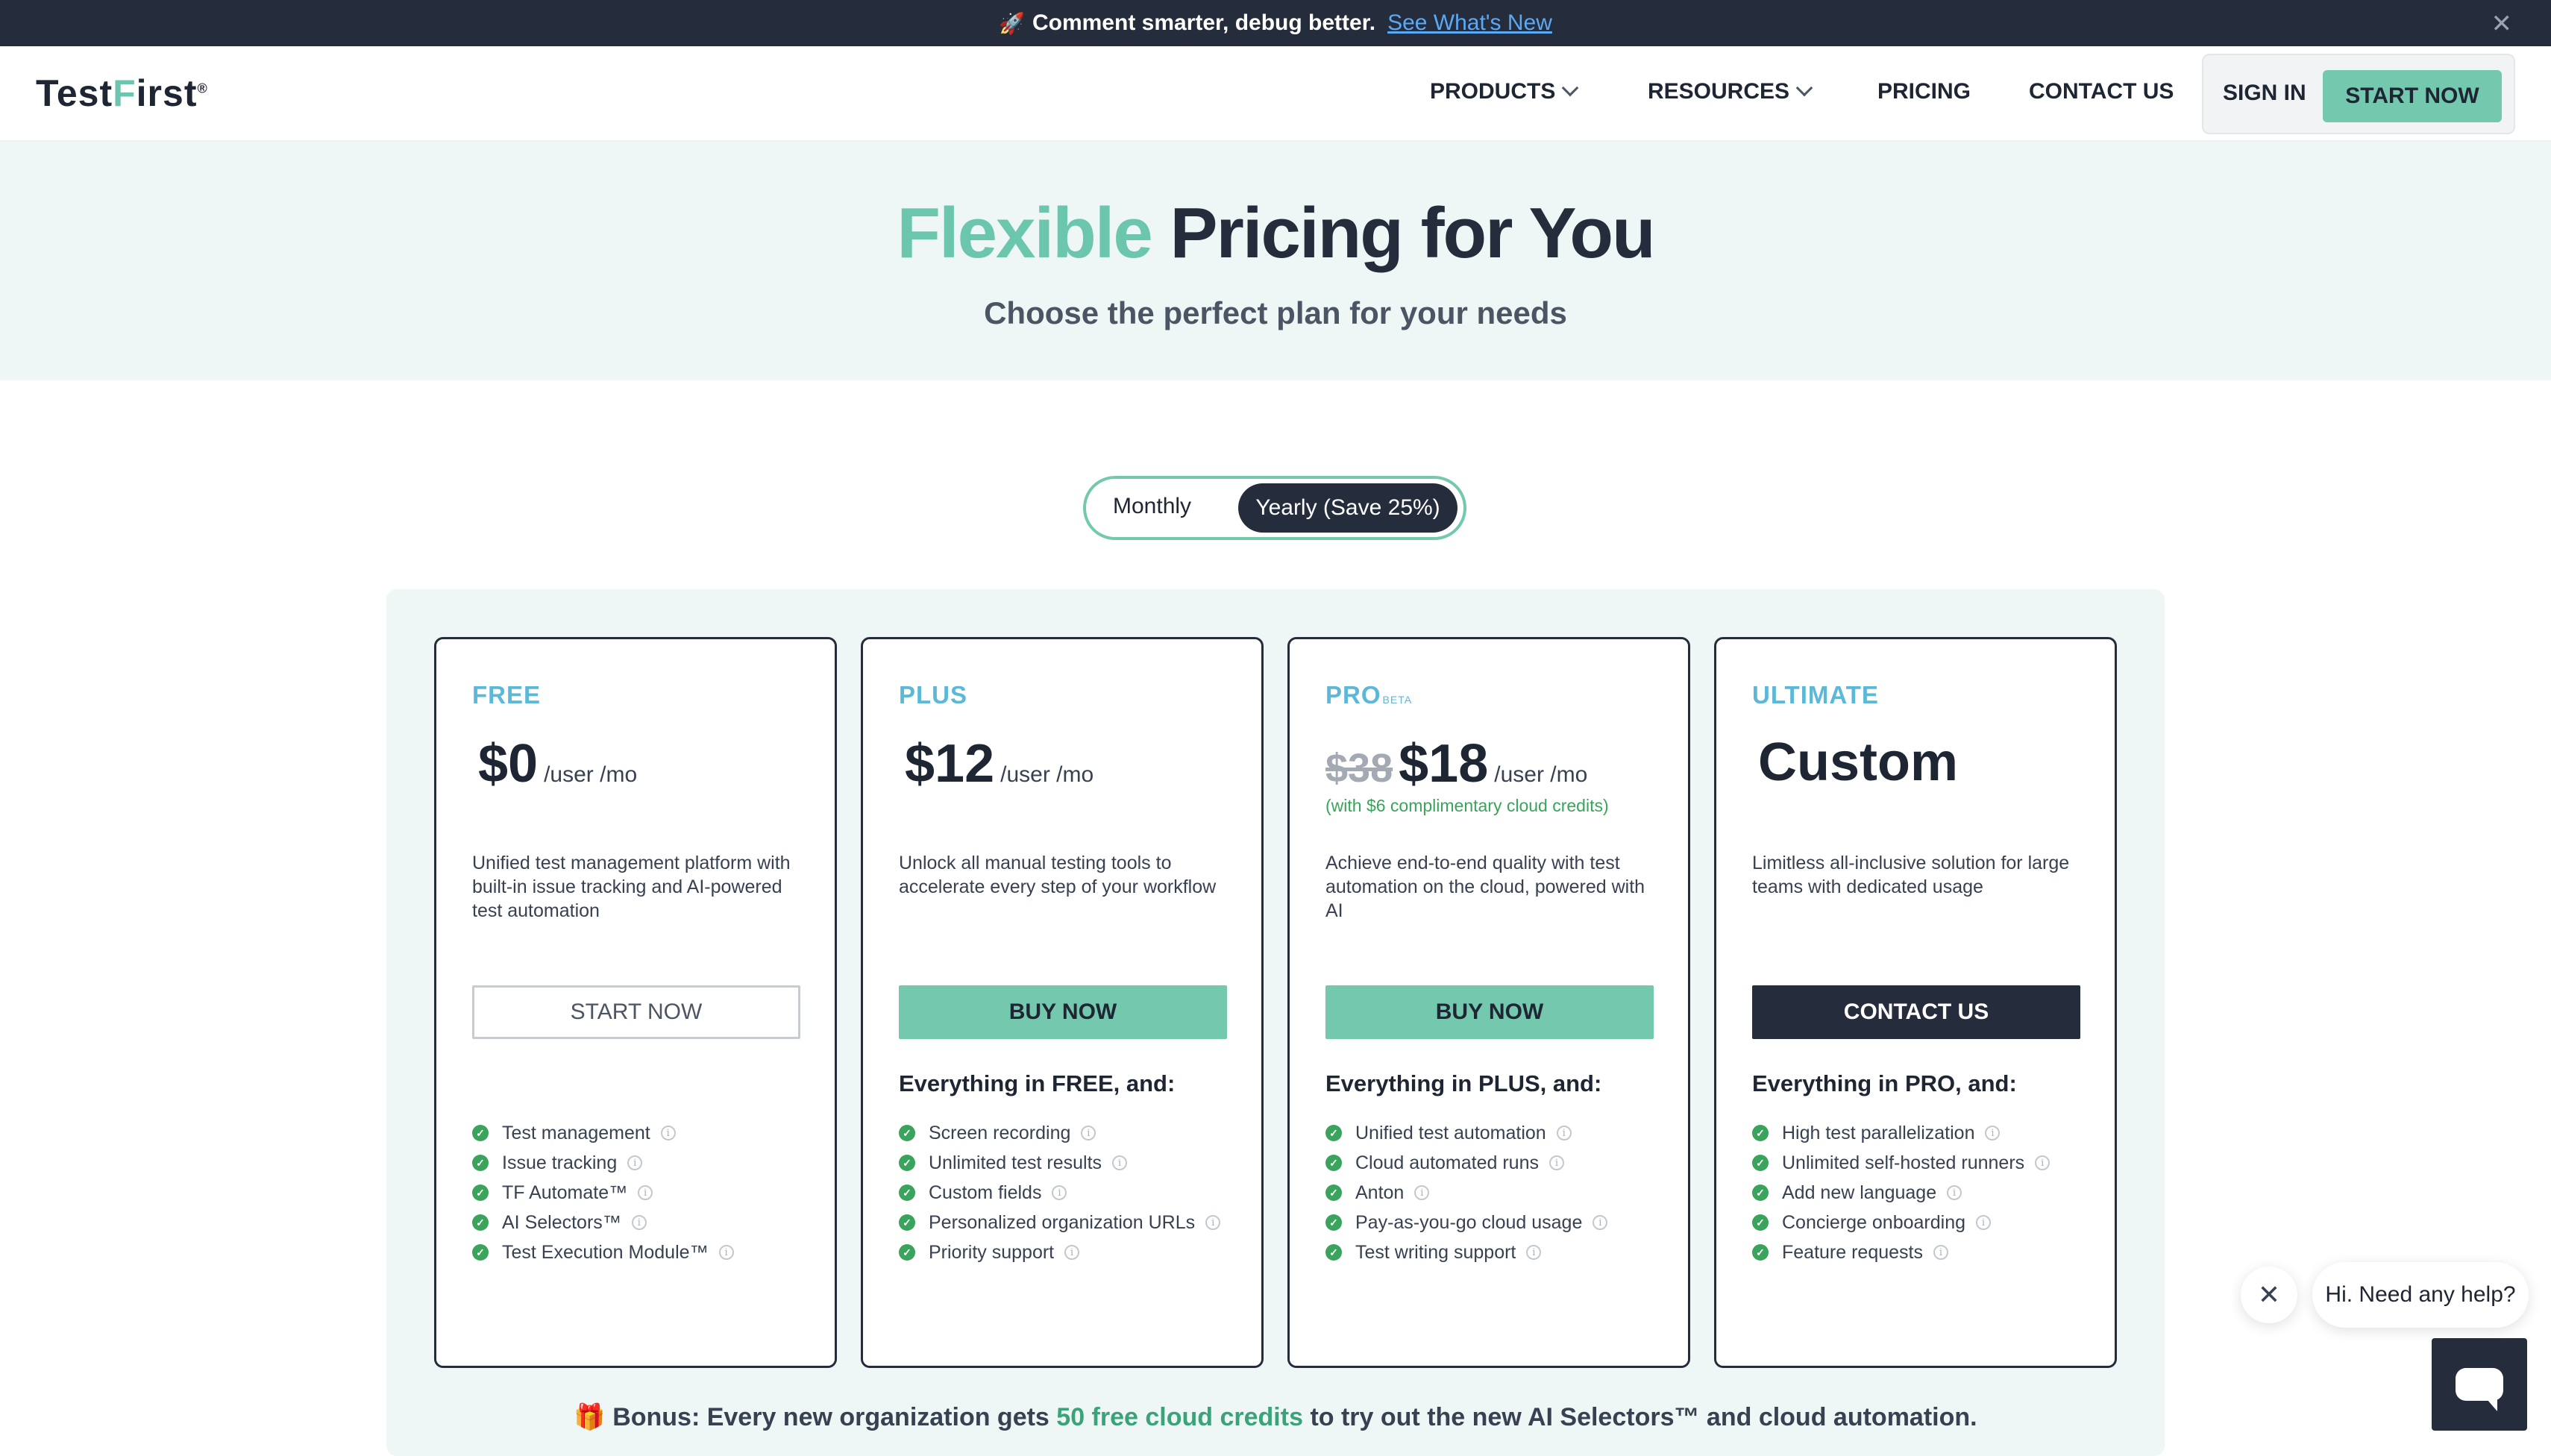 The width and height of the screenshot is (2551, 1456). Describe the element at coordinates (122, 93) in the screenshot. I see `logo: TestFirst®` at that location.